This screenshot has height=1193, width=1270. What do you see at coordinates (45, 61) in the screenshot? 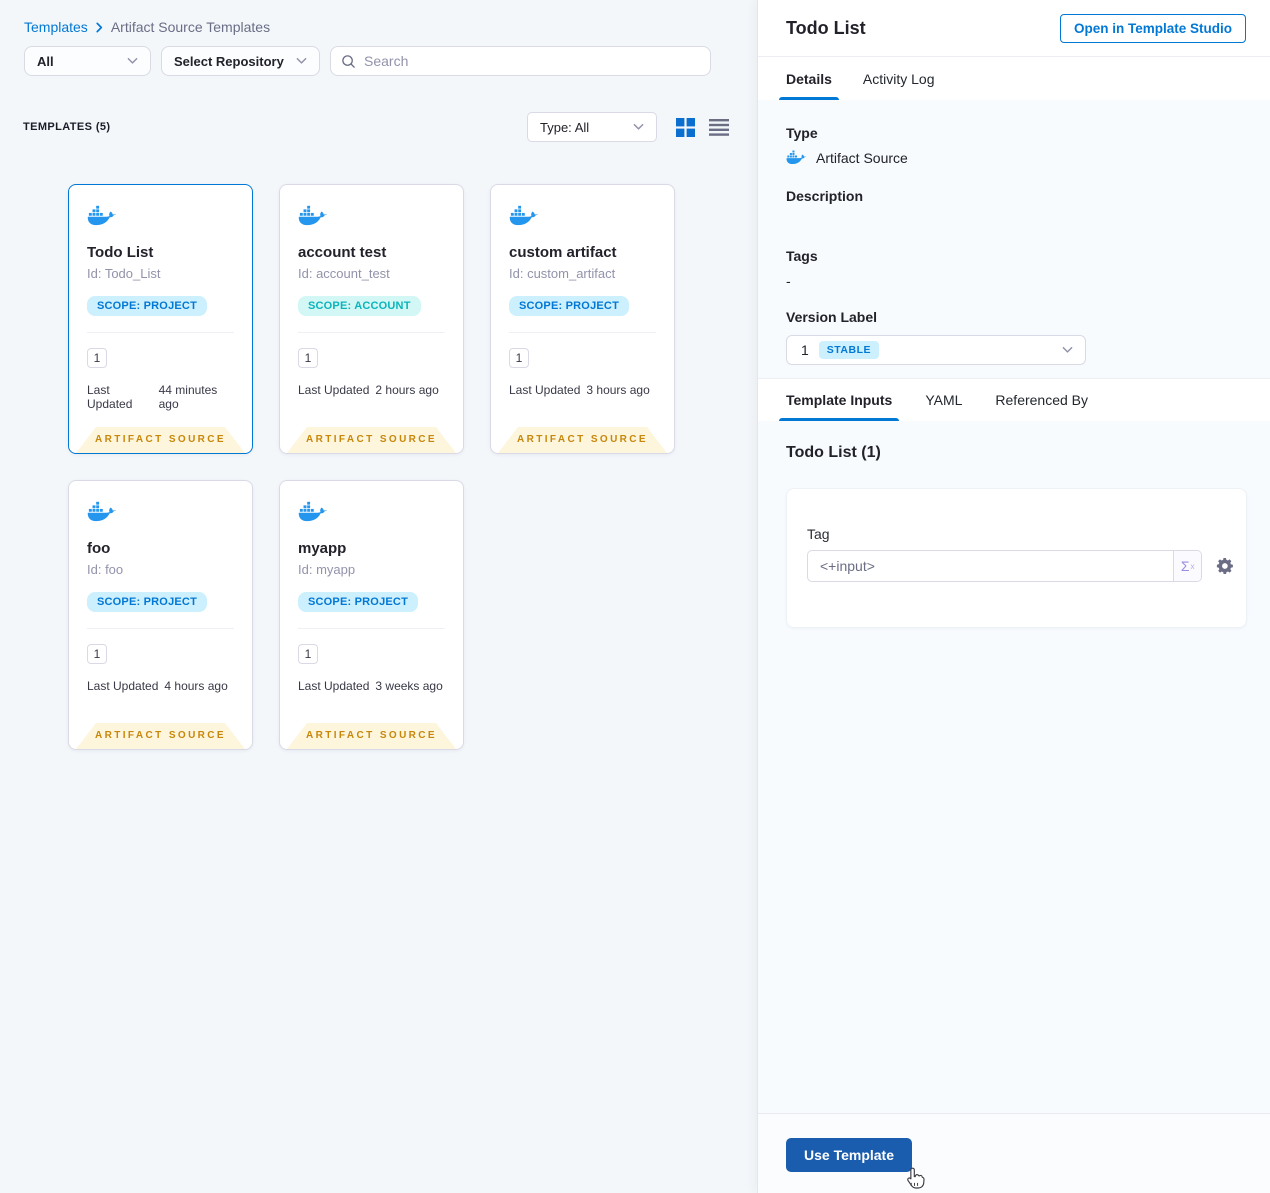
I see `scope-filter-value: All` at bounding box center [45, 61].